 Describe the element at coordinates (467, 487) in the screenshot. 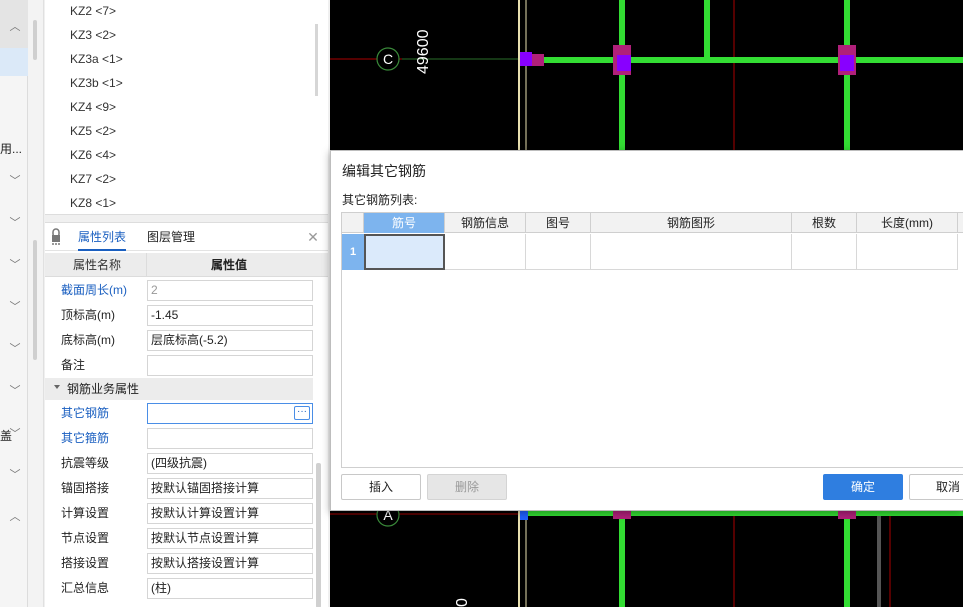

I see `delete-button: 删除` at that location.